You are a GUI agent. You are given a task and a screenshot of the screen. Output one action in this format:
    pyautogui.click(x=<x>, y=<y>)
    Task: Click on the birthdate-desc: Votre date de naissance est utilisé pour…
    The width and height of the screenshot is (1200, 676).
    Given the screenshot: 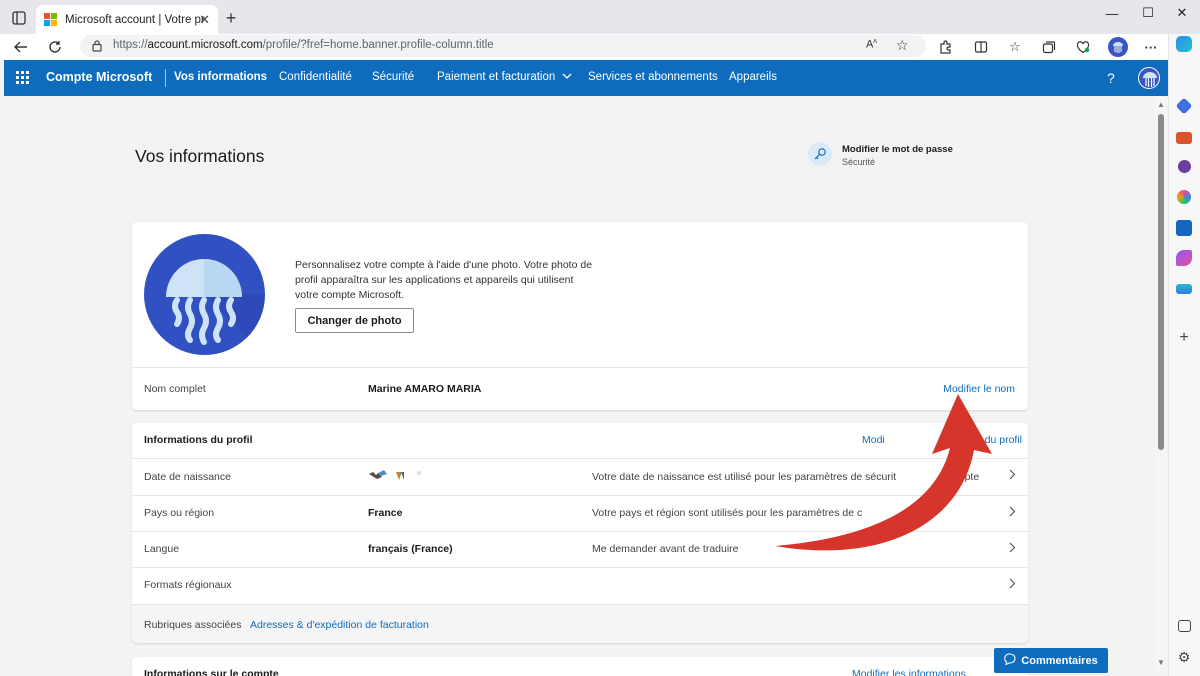 What is the action you would take?
    pyautogui.click(x=744, y=477)
    